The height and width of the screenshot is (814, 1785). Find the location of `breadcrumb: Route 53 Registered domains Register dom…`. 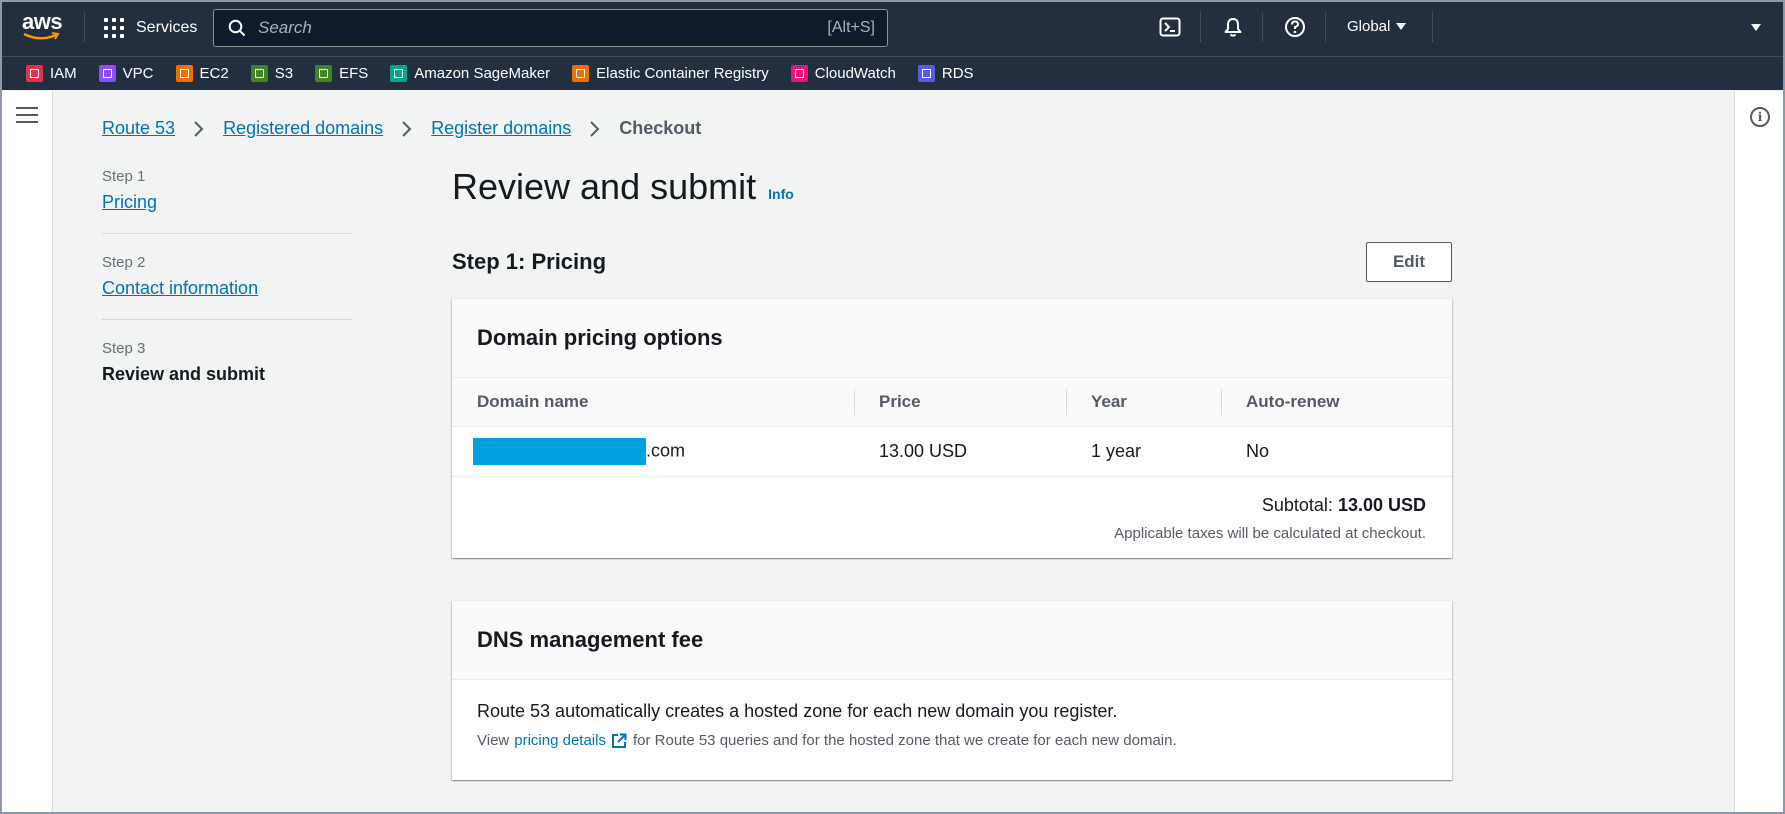

breadcrumb: Route 53 Registered domains Register dom… is located at coordinates (401, 128).